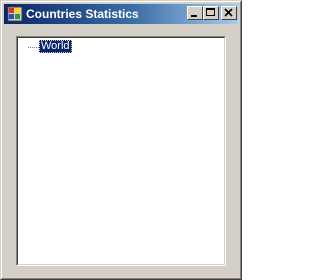 This screenshot has width=320, height=280. Describe the element at coordinates (55, 46) in the screenshot. I see `tree-node-world: World` at that location.